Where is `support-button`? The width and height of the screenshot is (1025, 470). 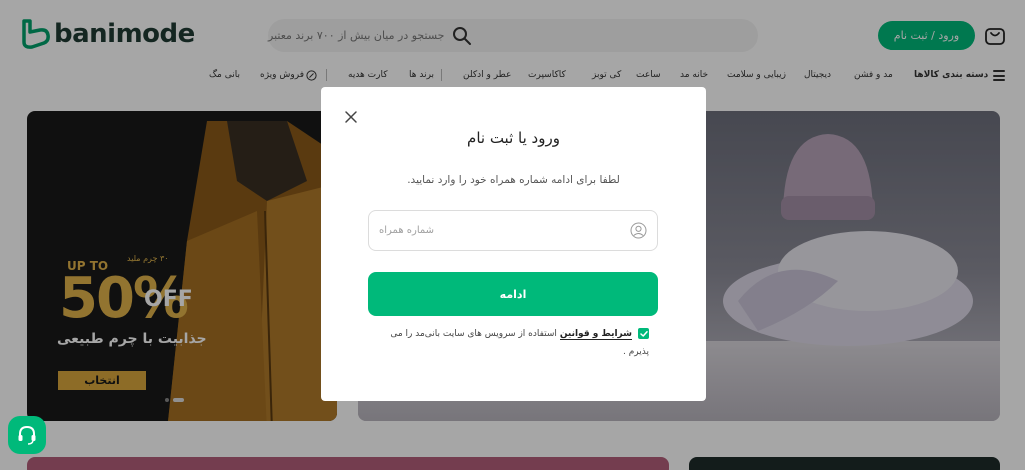
support-button is located at coordinates (27, 435).